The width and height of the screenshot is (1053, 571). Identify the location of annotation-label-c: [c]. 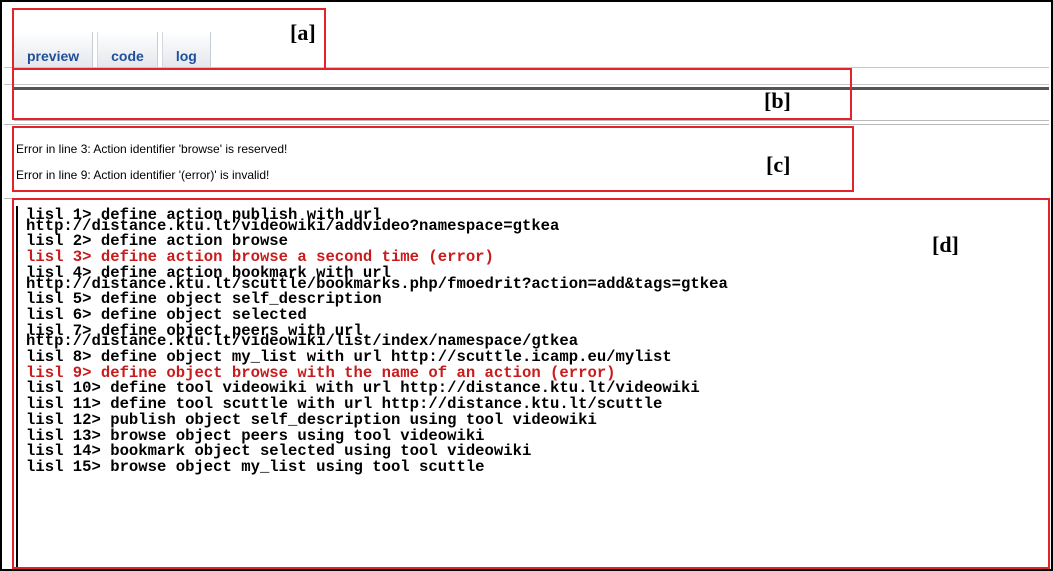
(778, 164).